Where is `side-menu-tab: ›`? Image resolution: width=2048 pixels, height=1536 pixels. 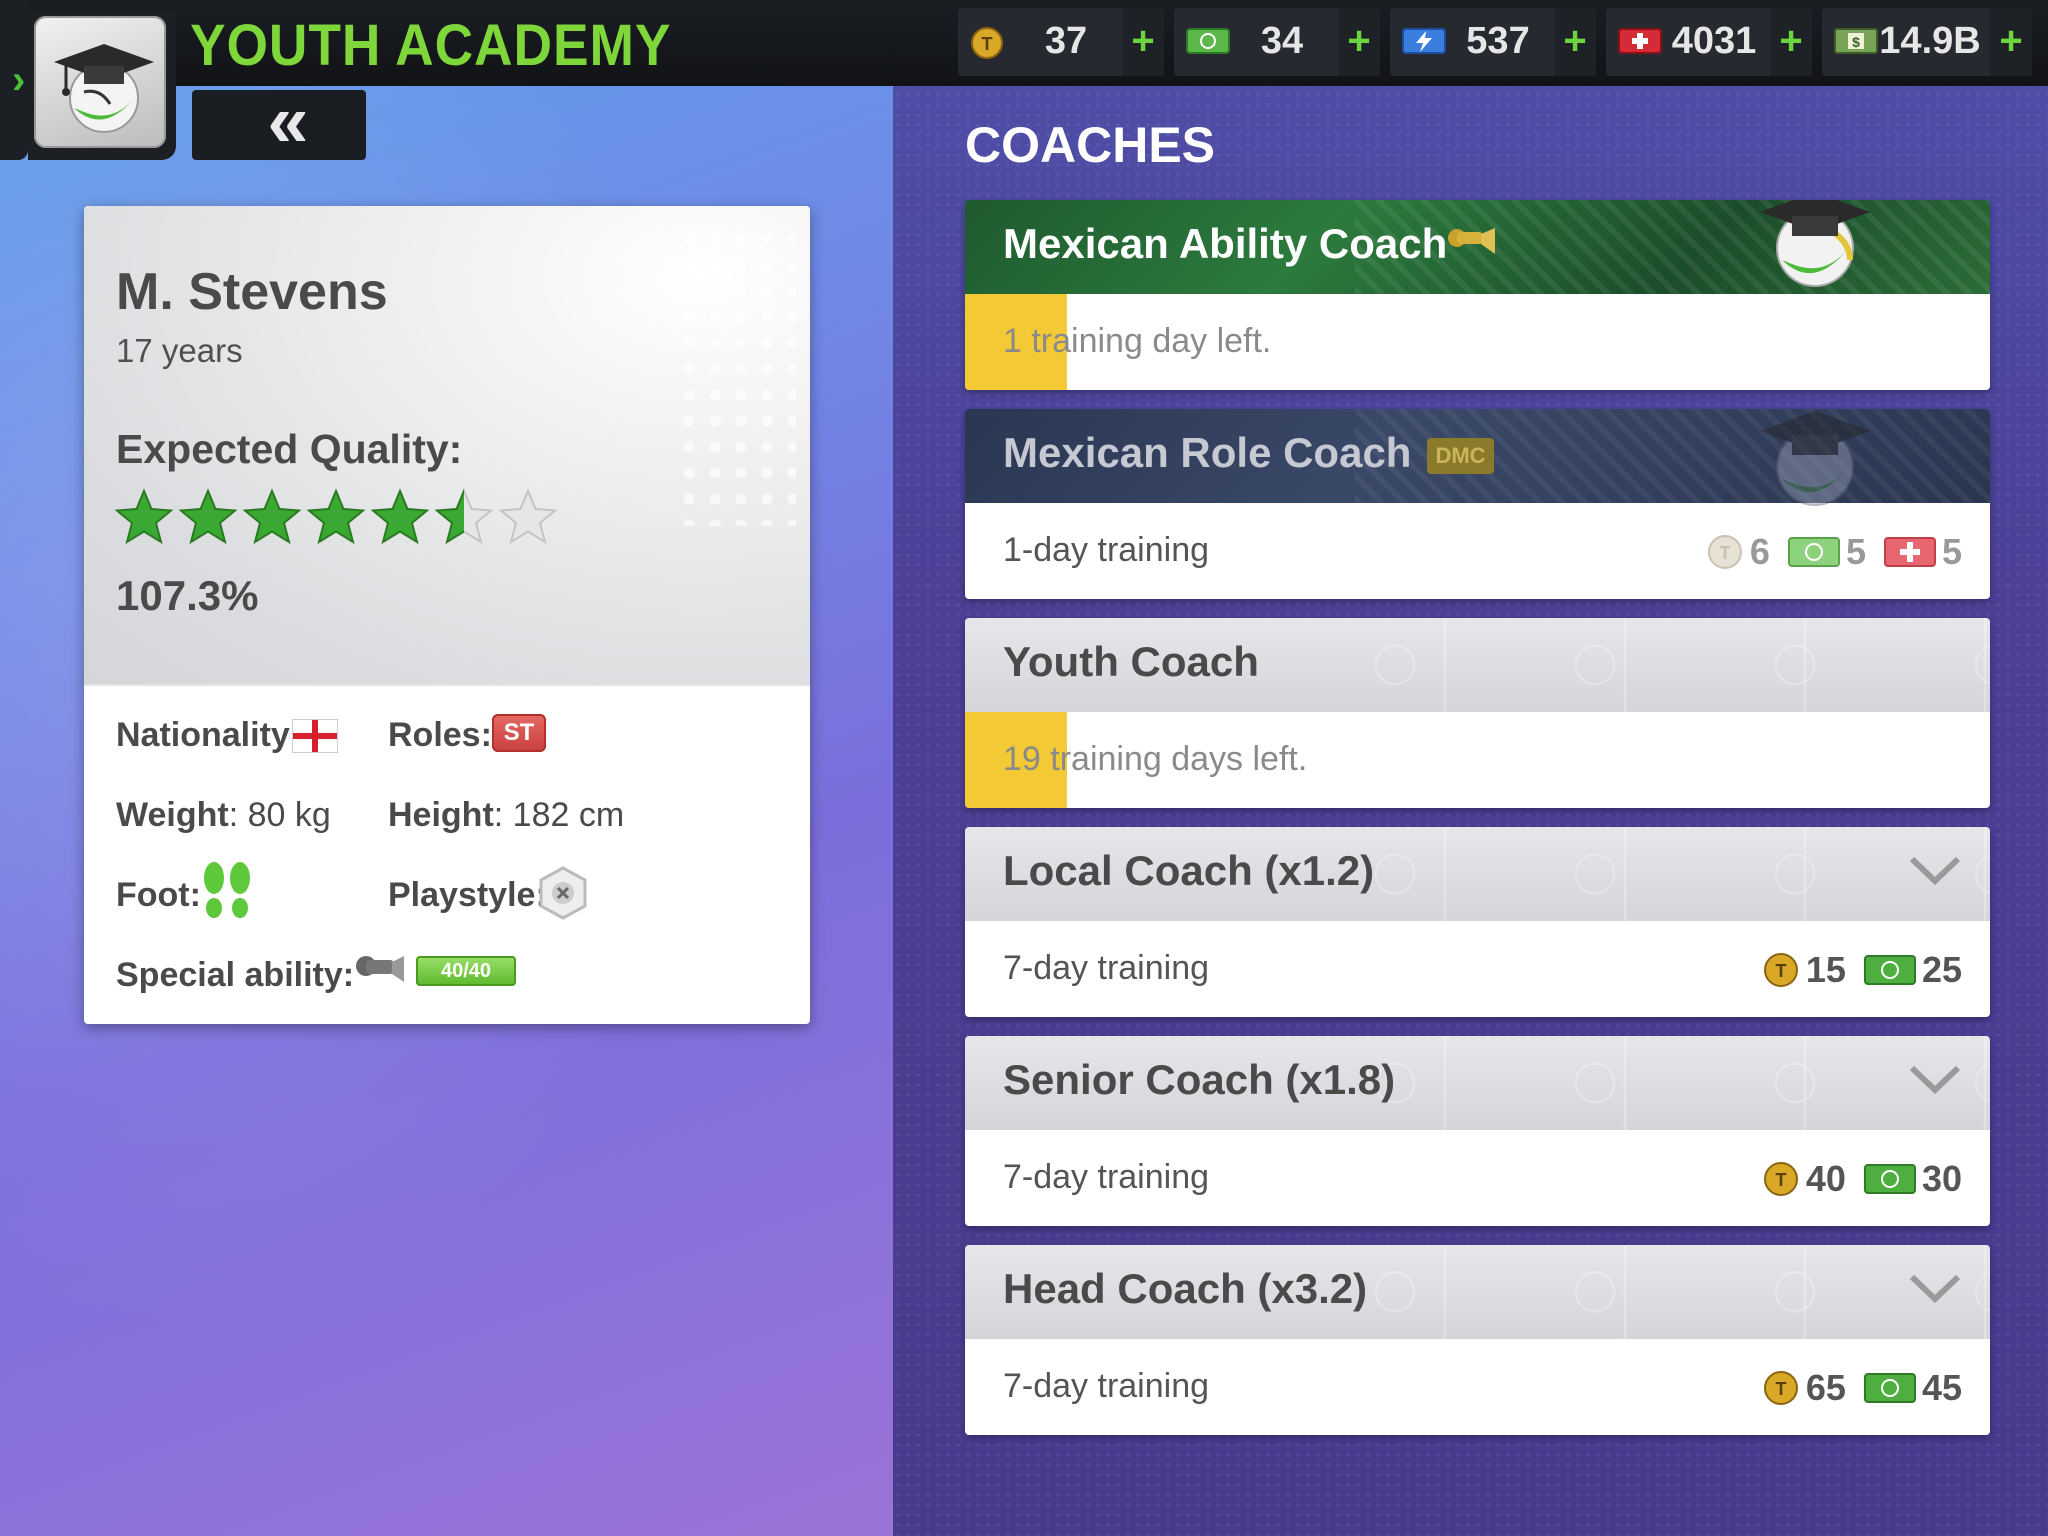 side-menu-tab: › is located at coordinates (14, 80).